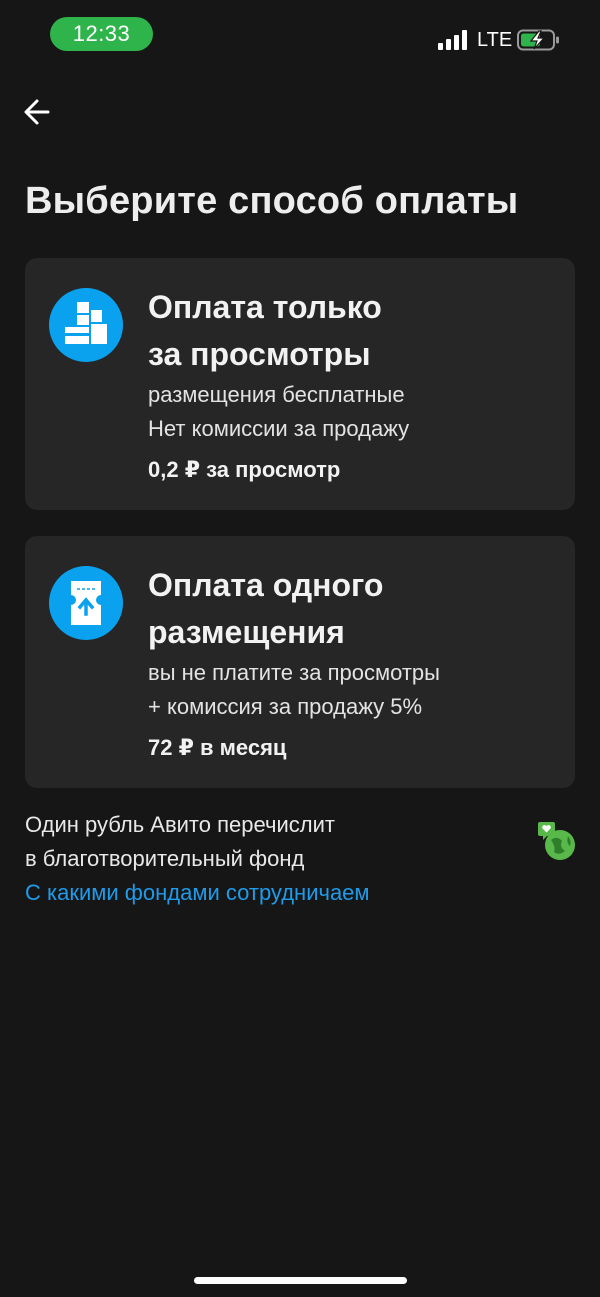 The width and height of the screenshot is (600, 1297). I want to click on blocks-icon, so click(86, 325).